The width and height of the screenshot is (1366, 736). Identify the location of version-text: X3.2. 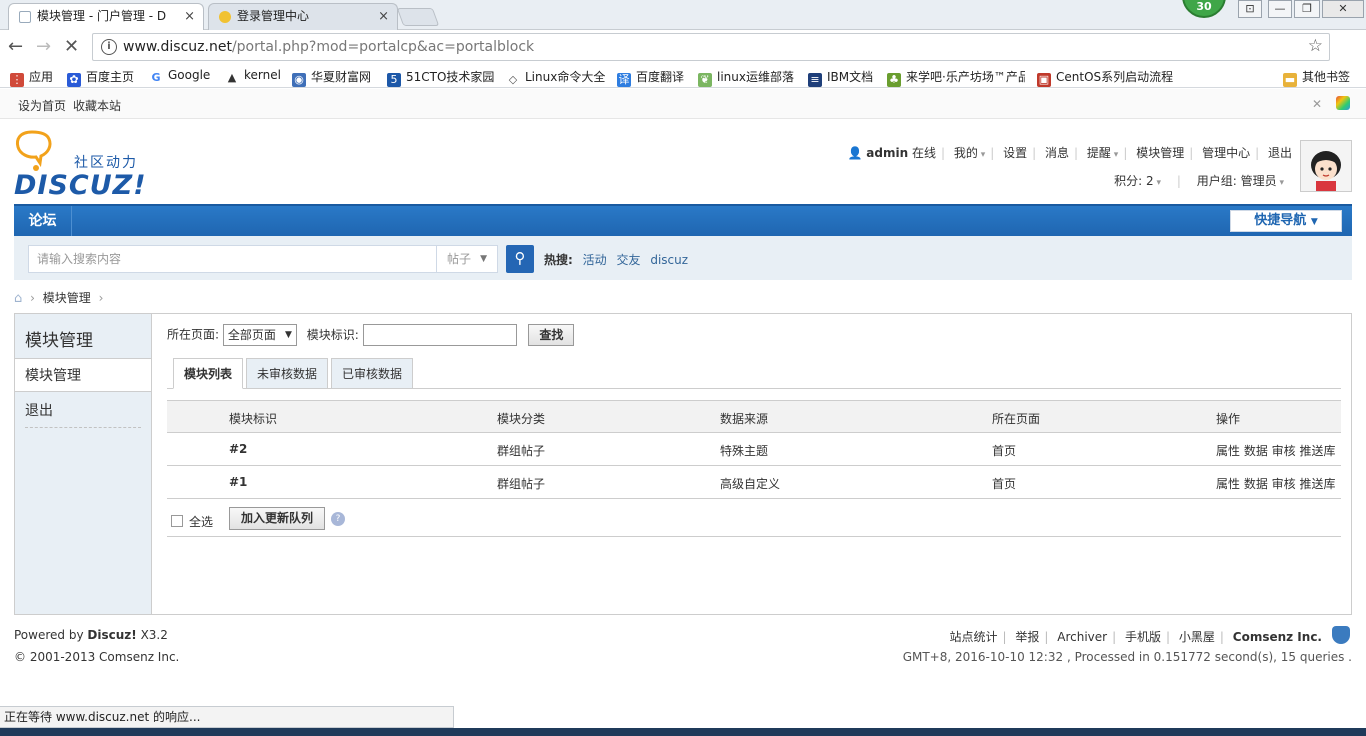
(154, 635).